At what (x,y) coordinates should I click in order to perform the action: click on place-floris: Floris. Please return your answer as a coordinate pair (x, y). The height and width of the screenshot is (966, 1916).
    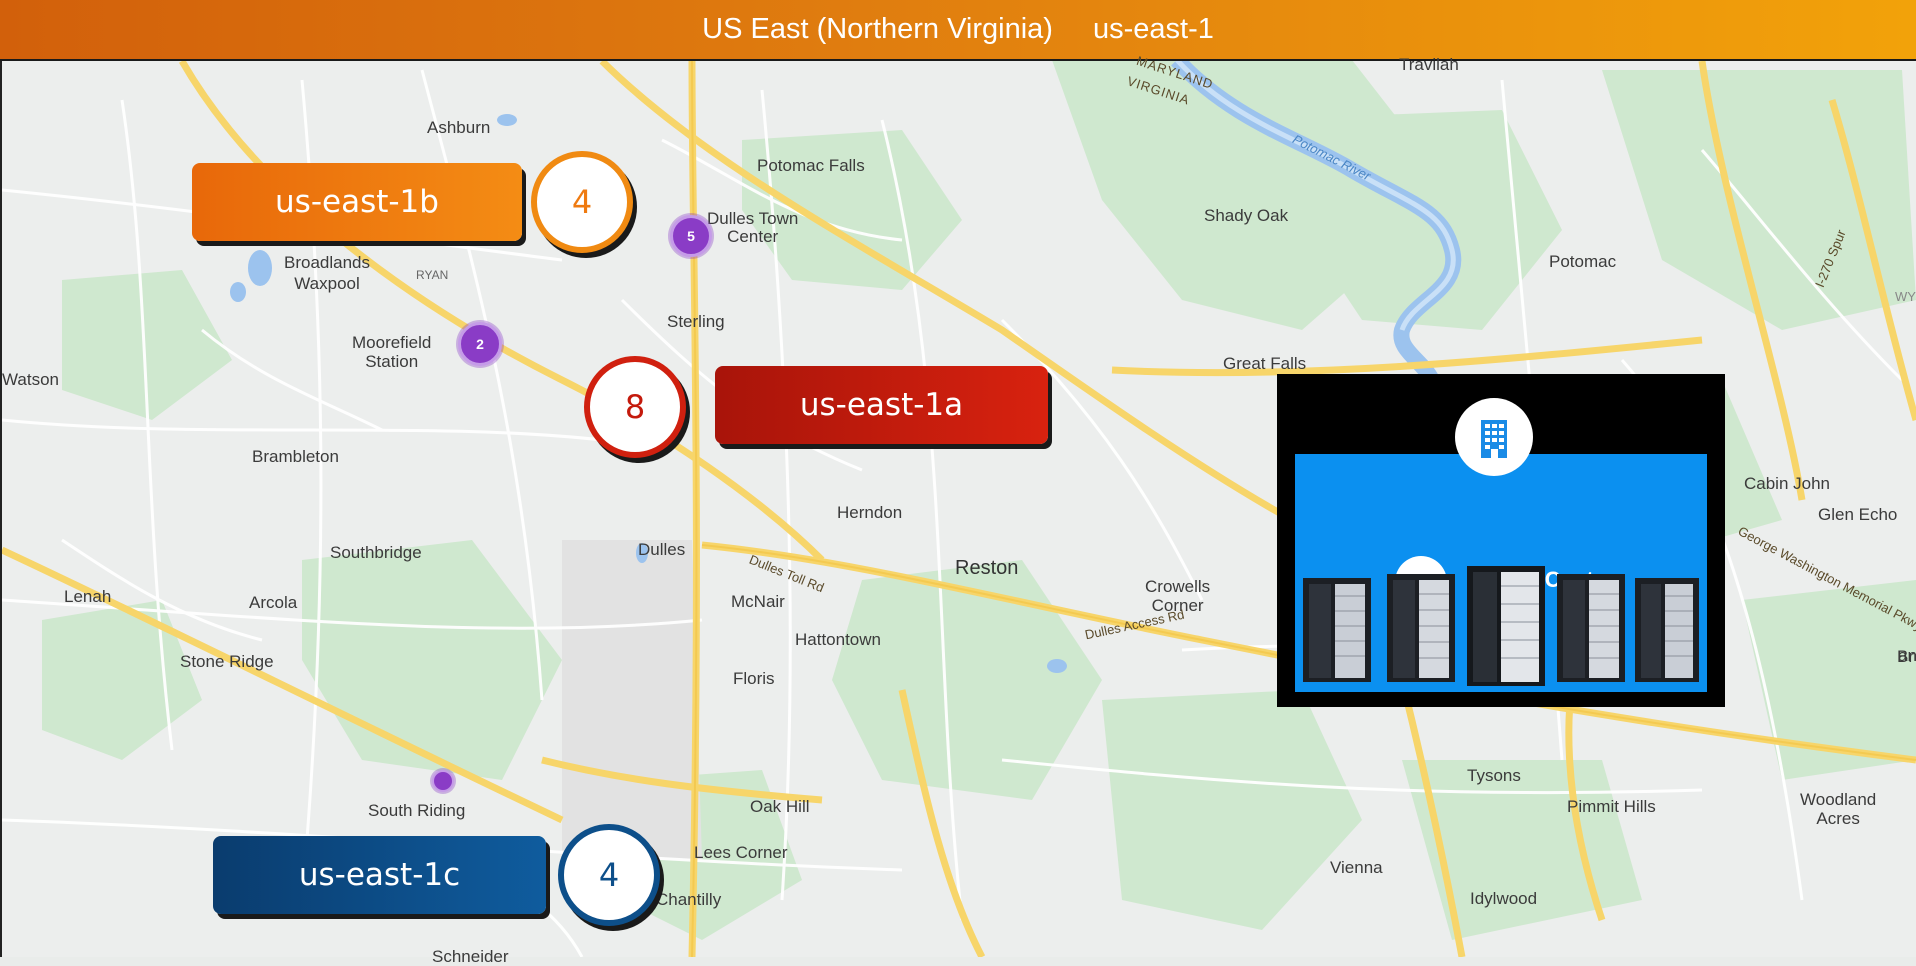
    Looking at the image, I should click on (754, 678).